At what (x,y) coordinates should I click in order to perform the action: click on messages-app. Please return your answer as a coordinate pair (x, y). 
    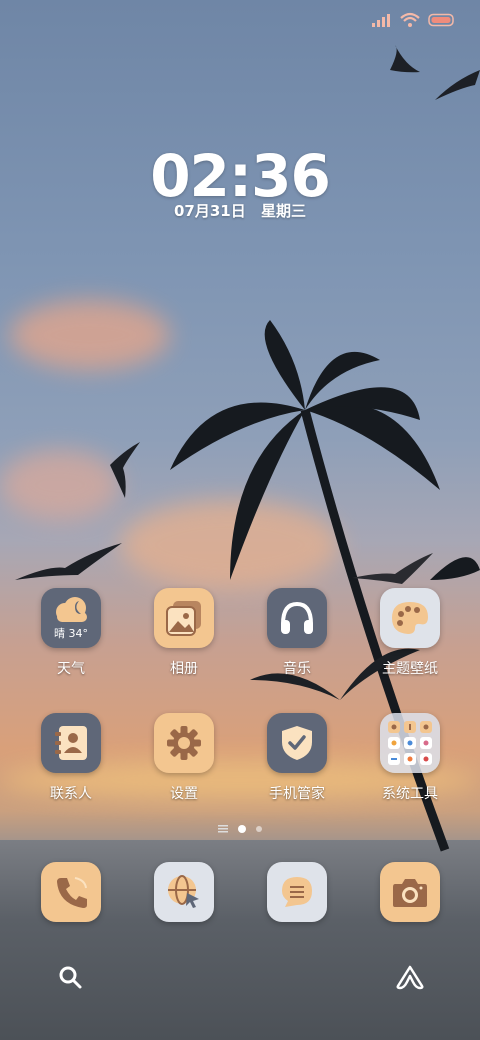
    Looking at the image, I should click on (297, 892).